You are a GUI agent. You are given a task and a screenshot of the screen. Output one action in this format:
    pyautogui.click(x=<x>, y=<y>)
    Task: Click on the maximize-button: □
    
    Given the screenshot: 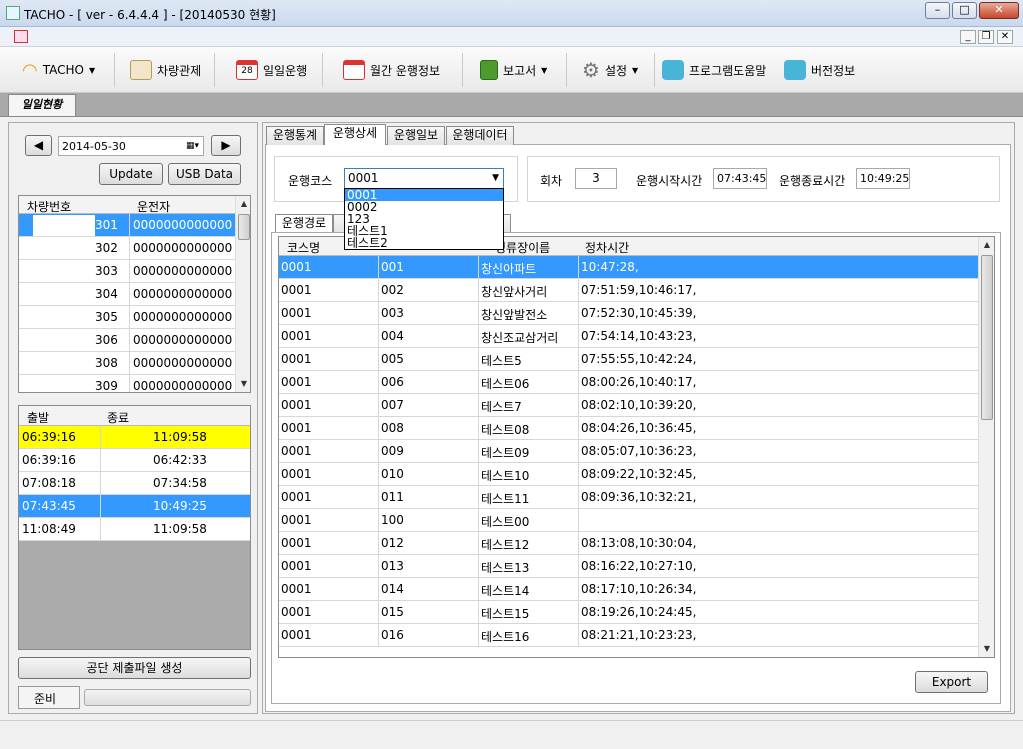 What is the action you would take?
    pyautogui.click(x=964, y=10)
    